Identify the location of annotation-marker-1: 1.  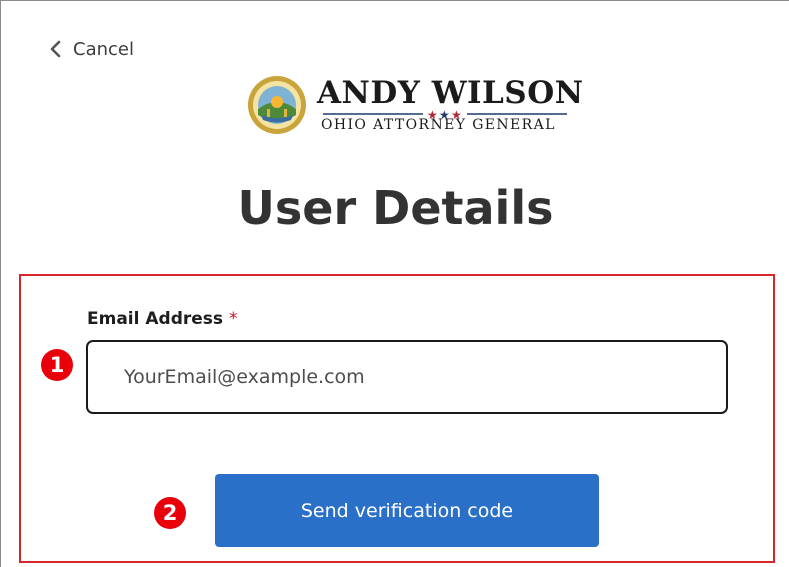
(57, 365).